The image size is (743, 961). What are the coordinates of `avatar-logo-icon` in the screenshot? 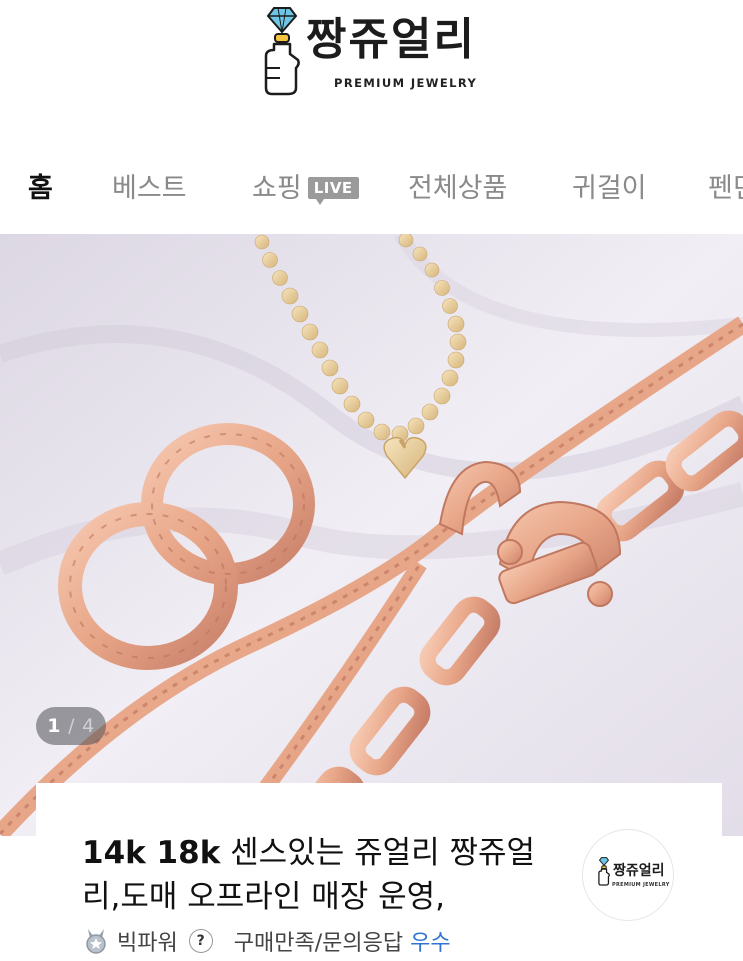 It's located at (604, 871).